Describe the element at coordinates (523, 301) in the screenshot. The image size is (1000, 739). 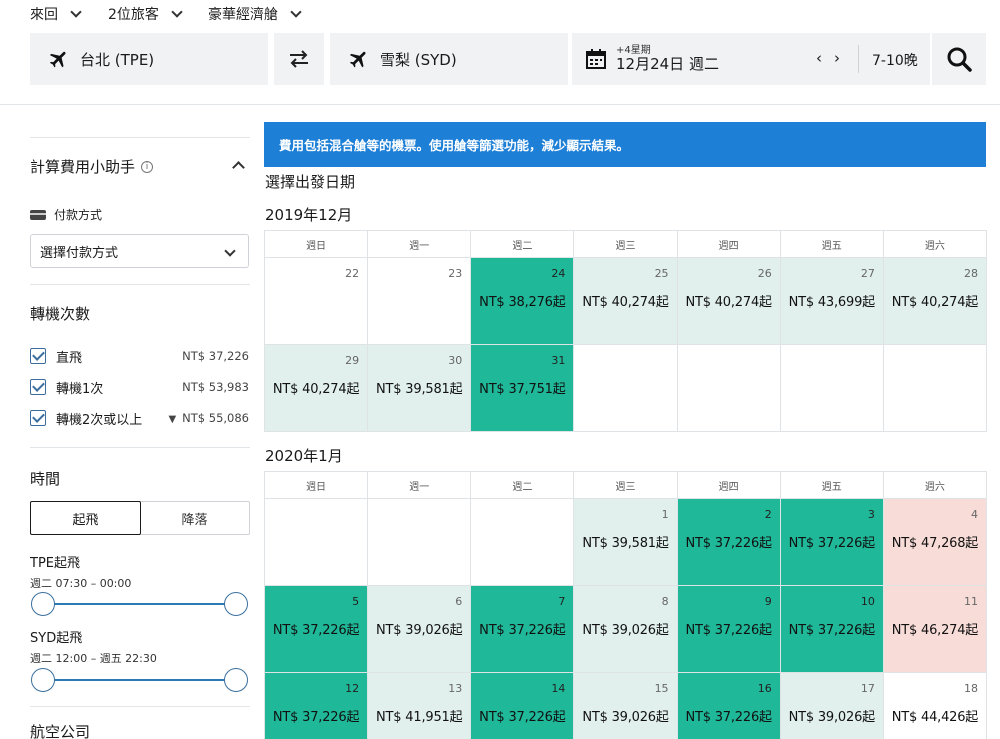
I see `calendar-day-cell: 24 NT$ 38,276起` at that location.